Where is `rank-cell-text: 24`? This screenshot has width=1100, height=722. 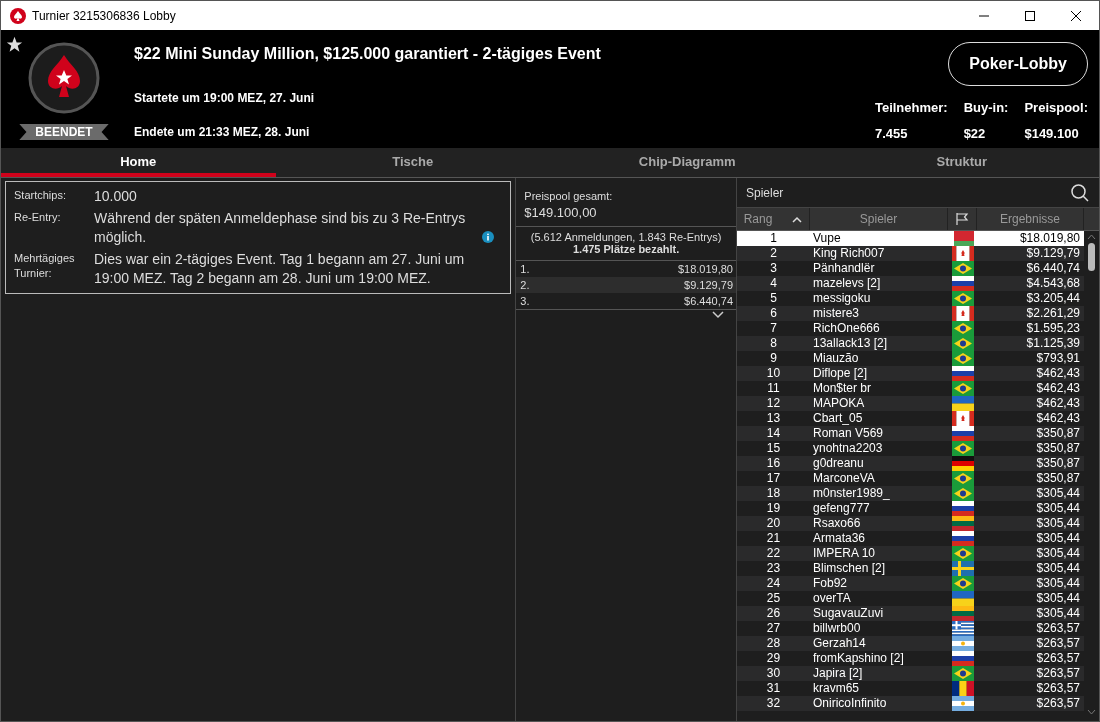
rank-cell-text: 24 is located at coordinates (773, 583).